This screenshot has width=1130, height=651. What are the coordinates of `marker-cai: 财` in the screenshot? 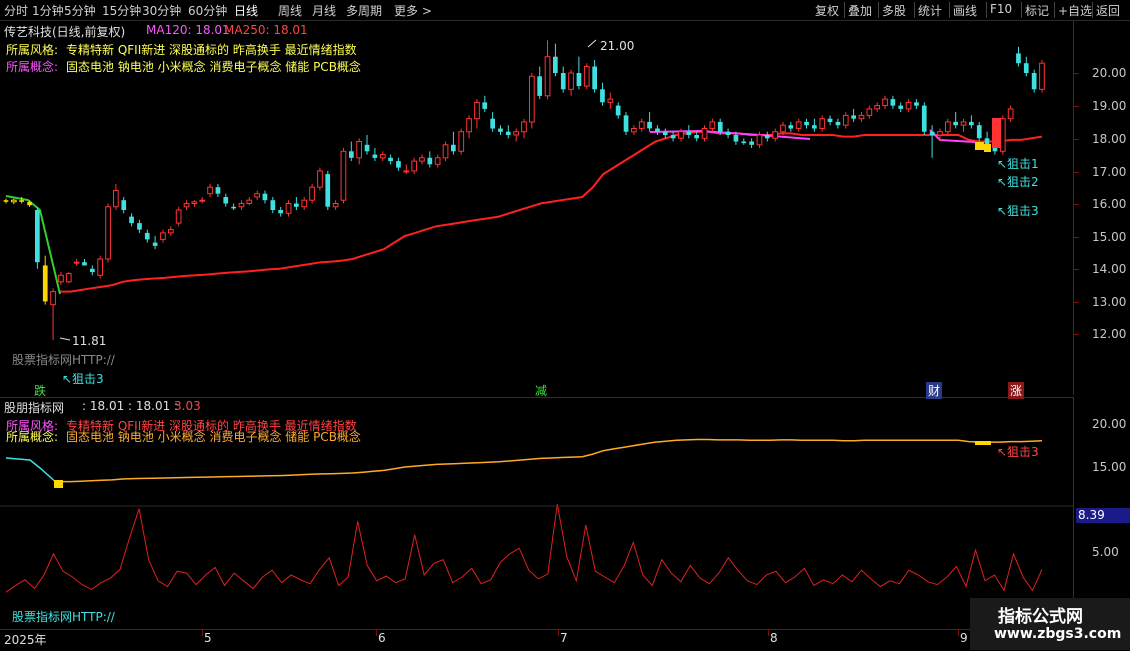 It's located at (934, 390).